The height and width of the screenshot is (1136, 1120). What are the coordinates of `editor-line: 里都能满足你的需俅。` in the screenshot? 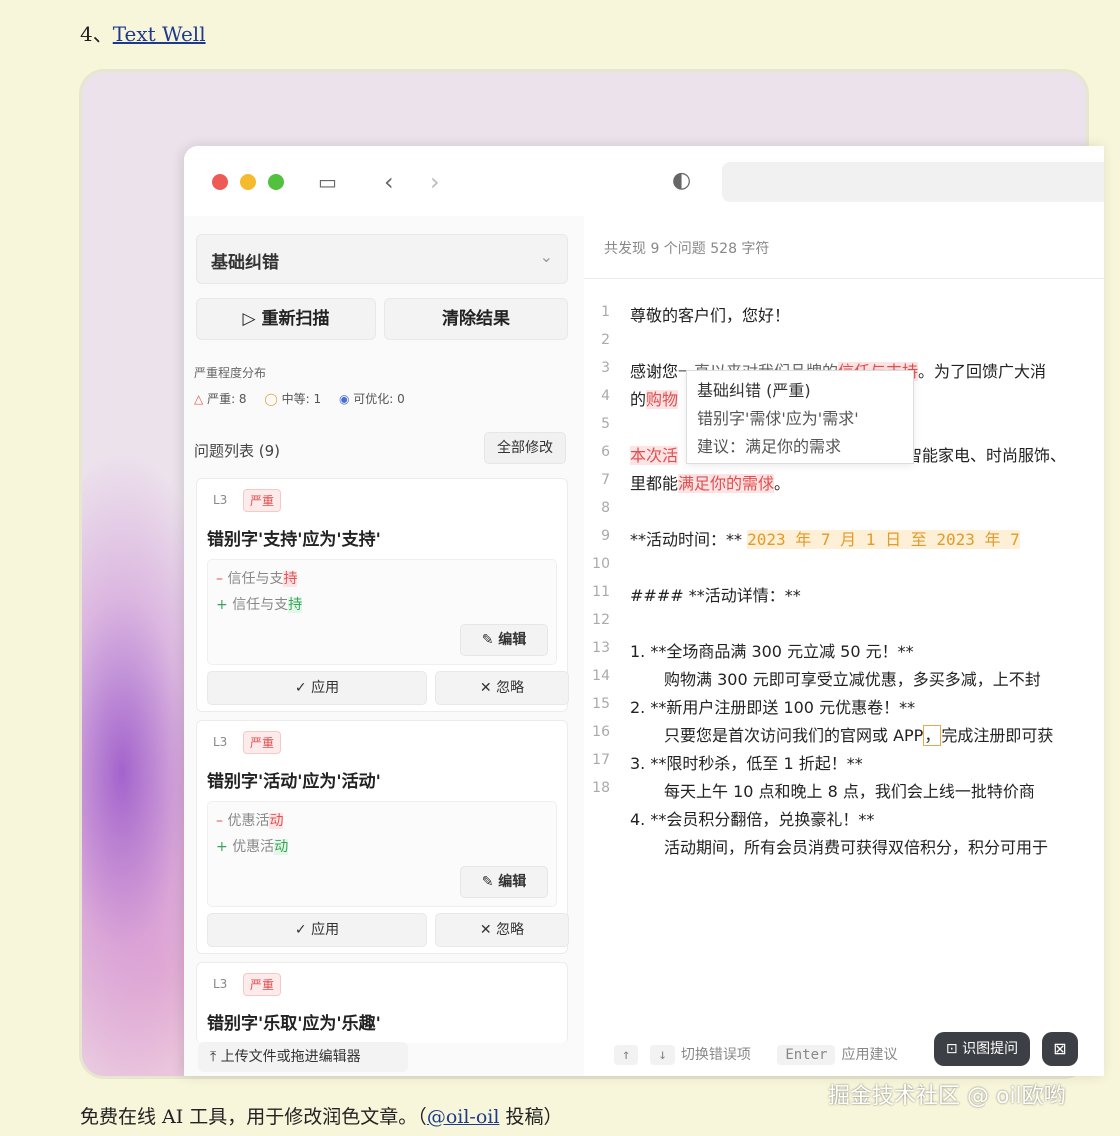 It's located at (710, 482).